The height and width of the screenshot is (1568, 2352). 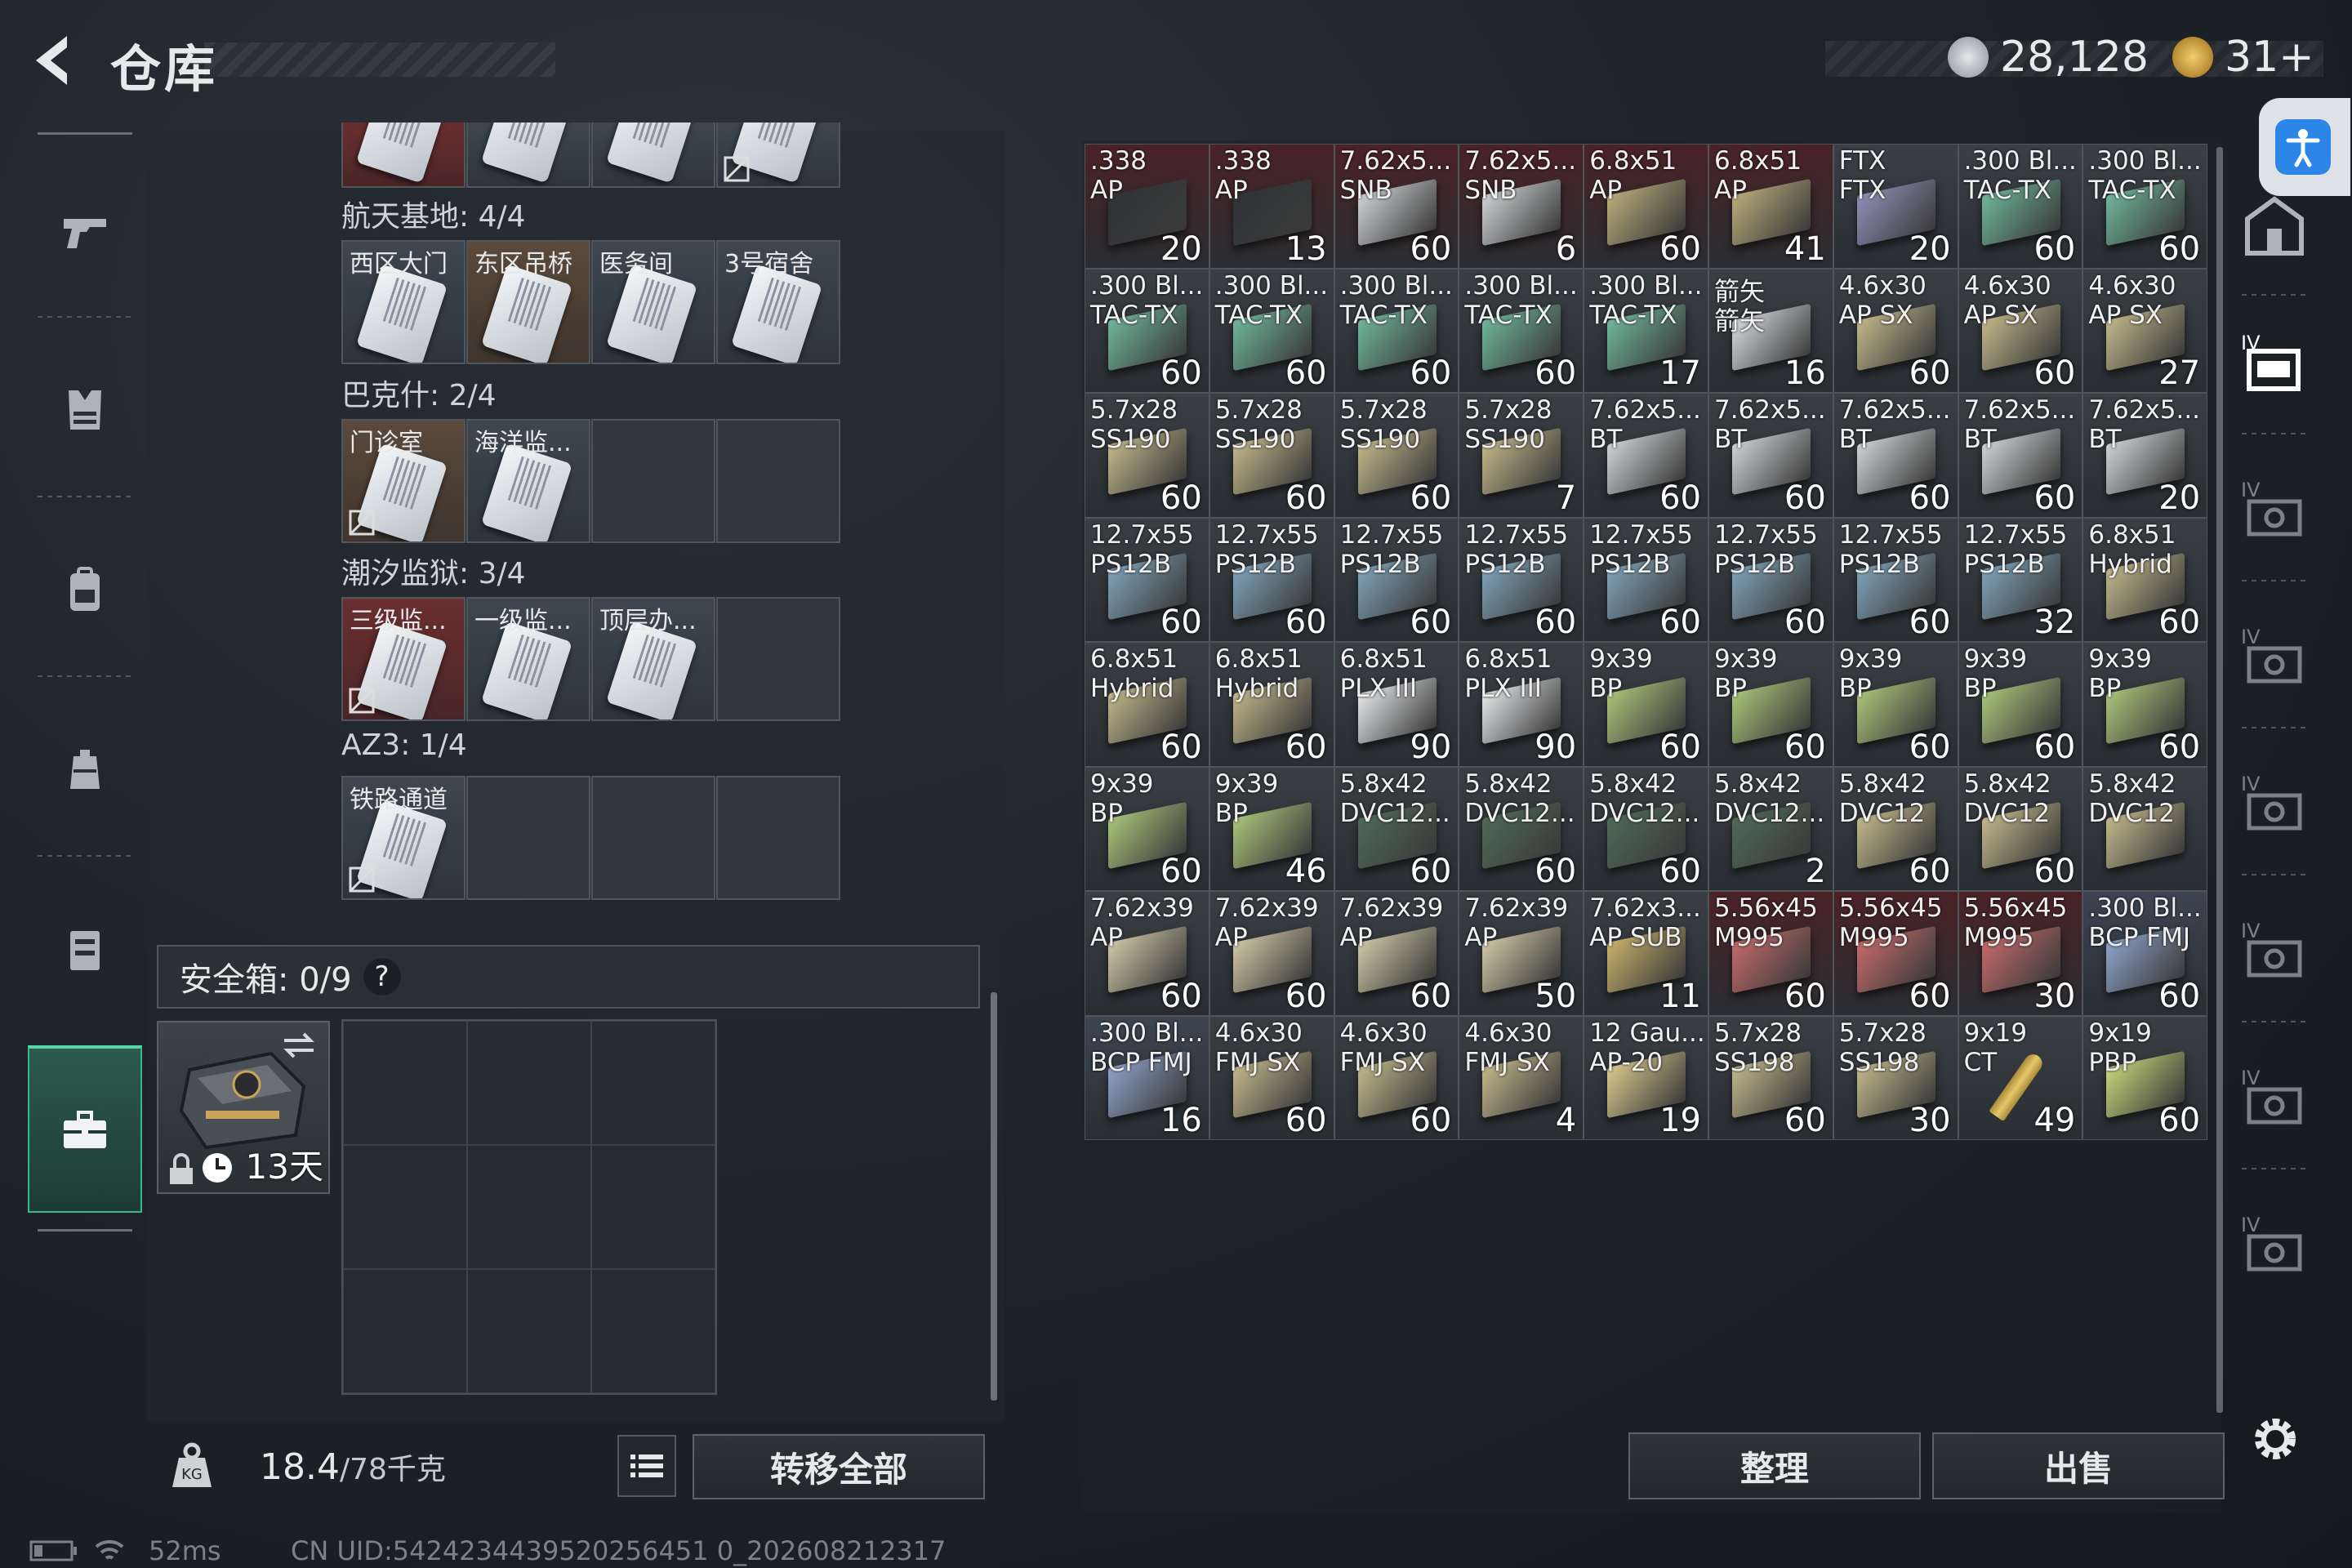 What do you see at coordinates (1521, 1077) in the screenshot?
I see `ammo-item: 4.6x30 FMJ SX 4` at bounding box center [1521, 1077].